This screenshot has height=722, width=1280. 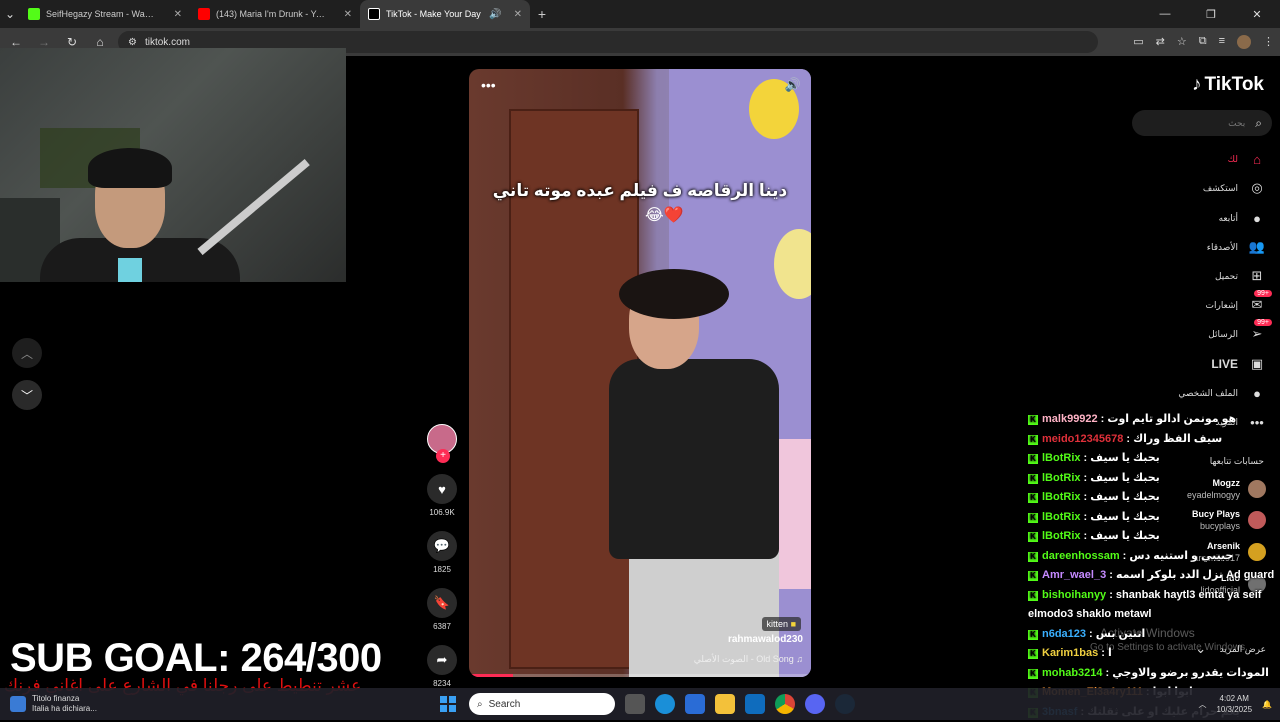 What do you see at coordinates (433, 14) in the screenshot?
I see `tab-title: TikTok - Make Your Day` at bounding box center [433, 14].